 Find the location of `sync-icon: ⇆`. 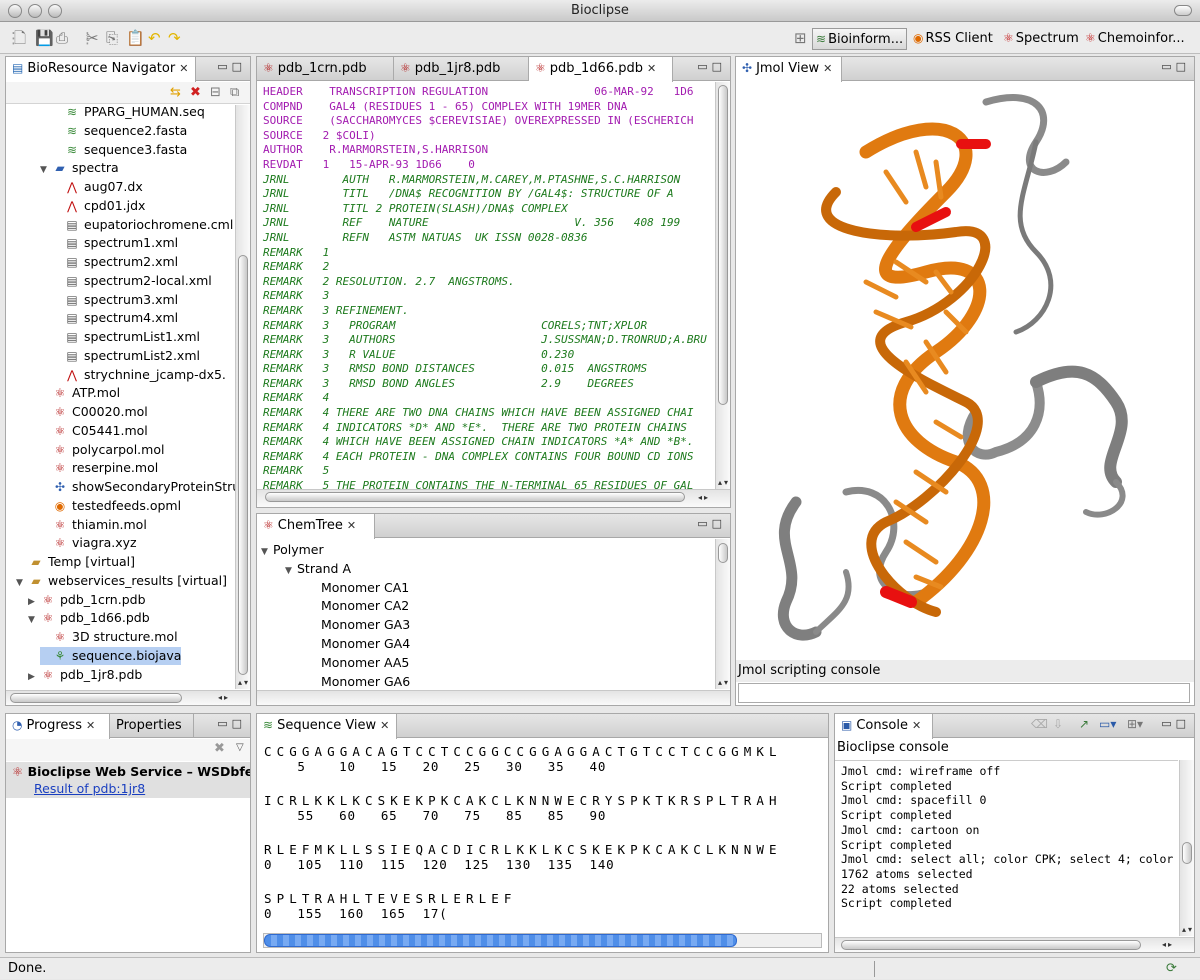

sync-icon: ⇆ is located at coordinates (175, 92).